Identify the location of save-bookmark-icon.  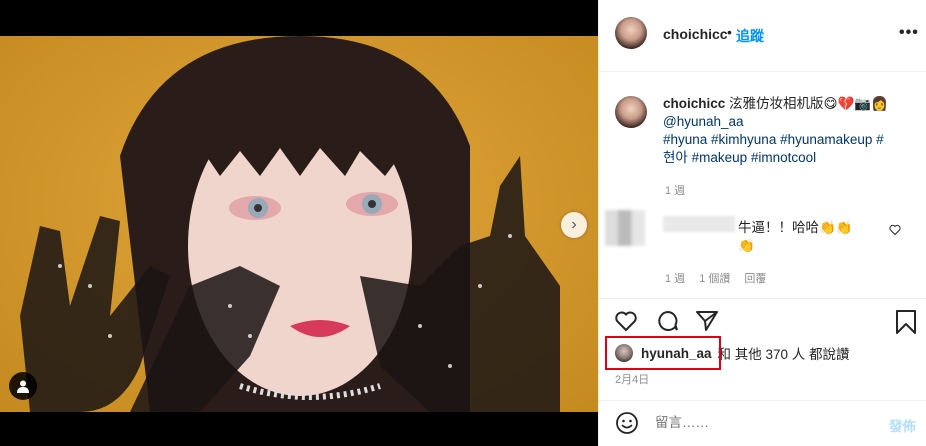
(906, 322).